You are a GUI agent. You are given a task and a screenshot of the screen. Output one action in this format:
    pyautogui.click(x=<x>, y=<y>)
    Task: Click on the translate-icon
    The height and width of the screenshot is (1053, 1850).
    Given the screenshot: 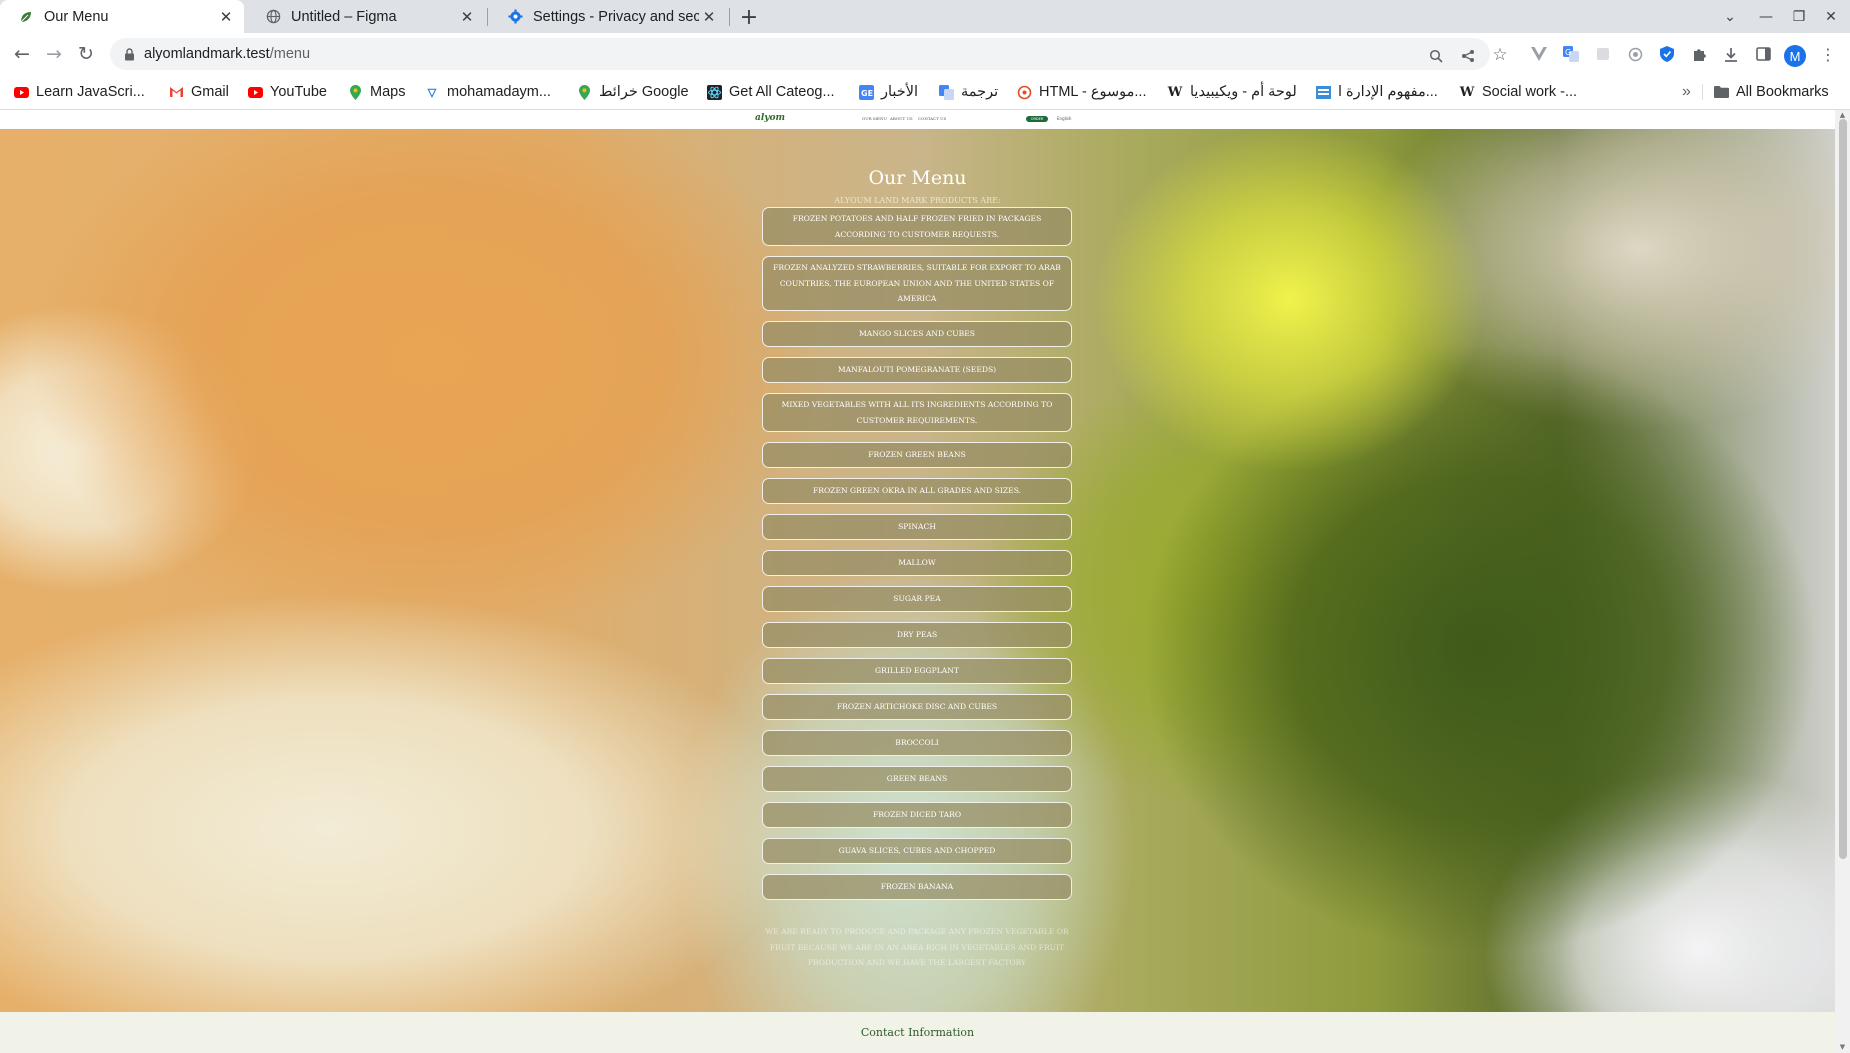 What is the action you would take?
    pyautogui.click(x=946, y=92)
    